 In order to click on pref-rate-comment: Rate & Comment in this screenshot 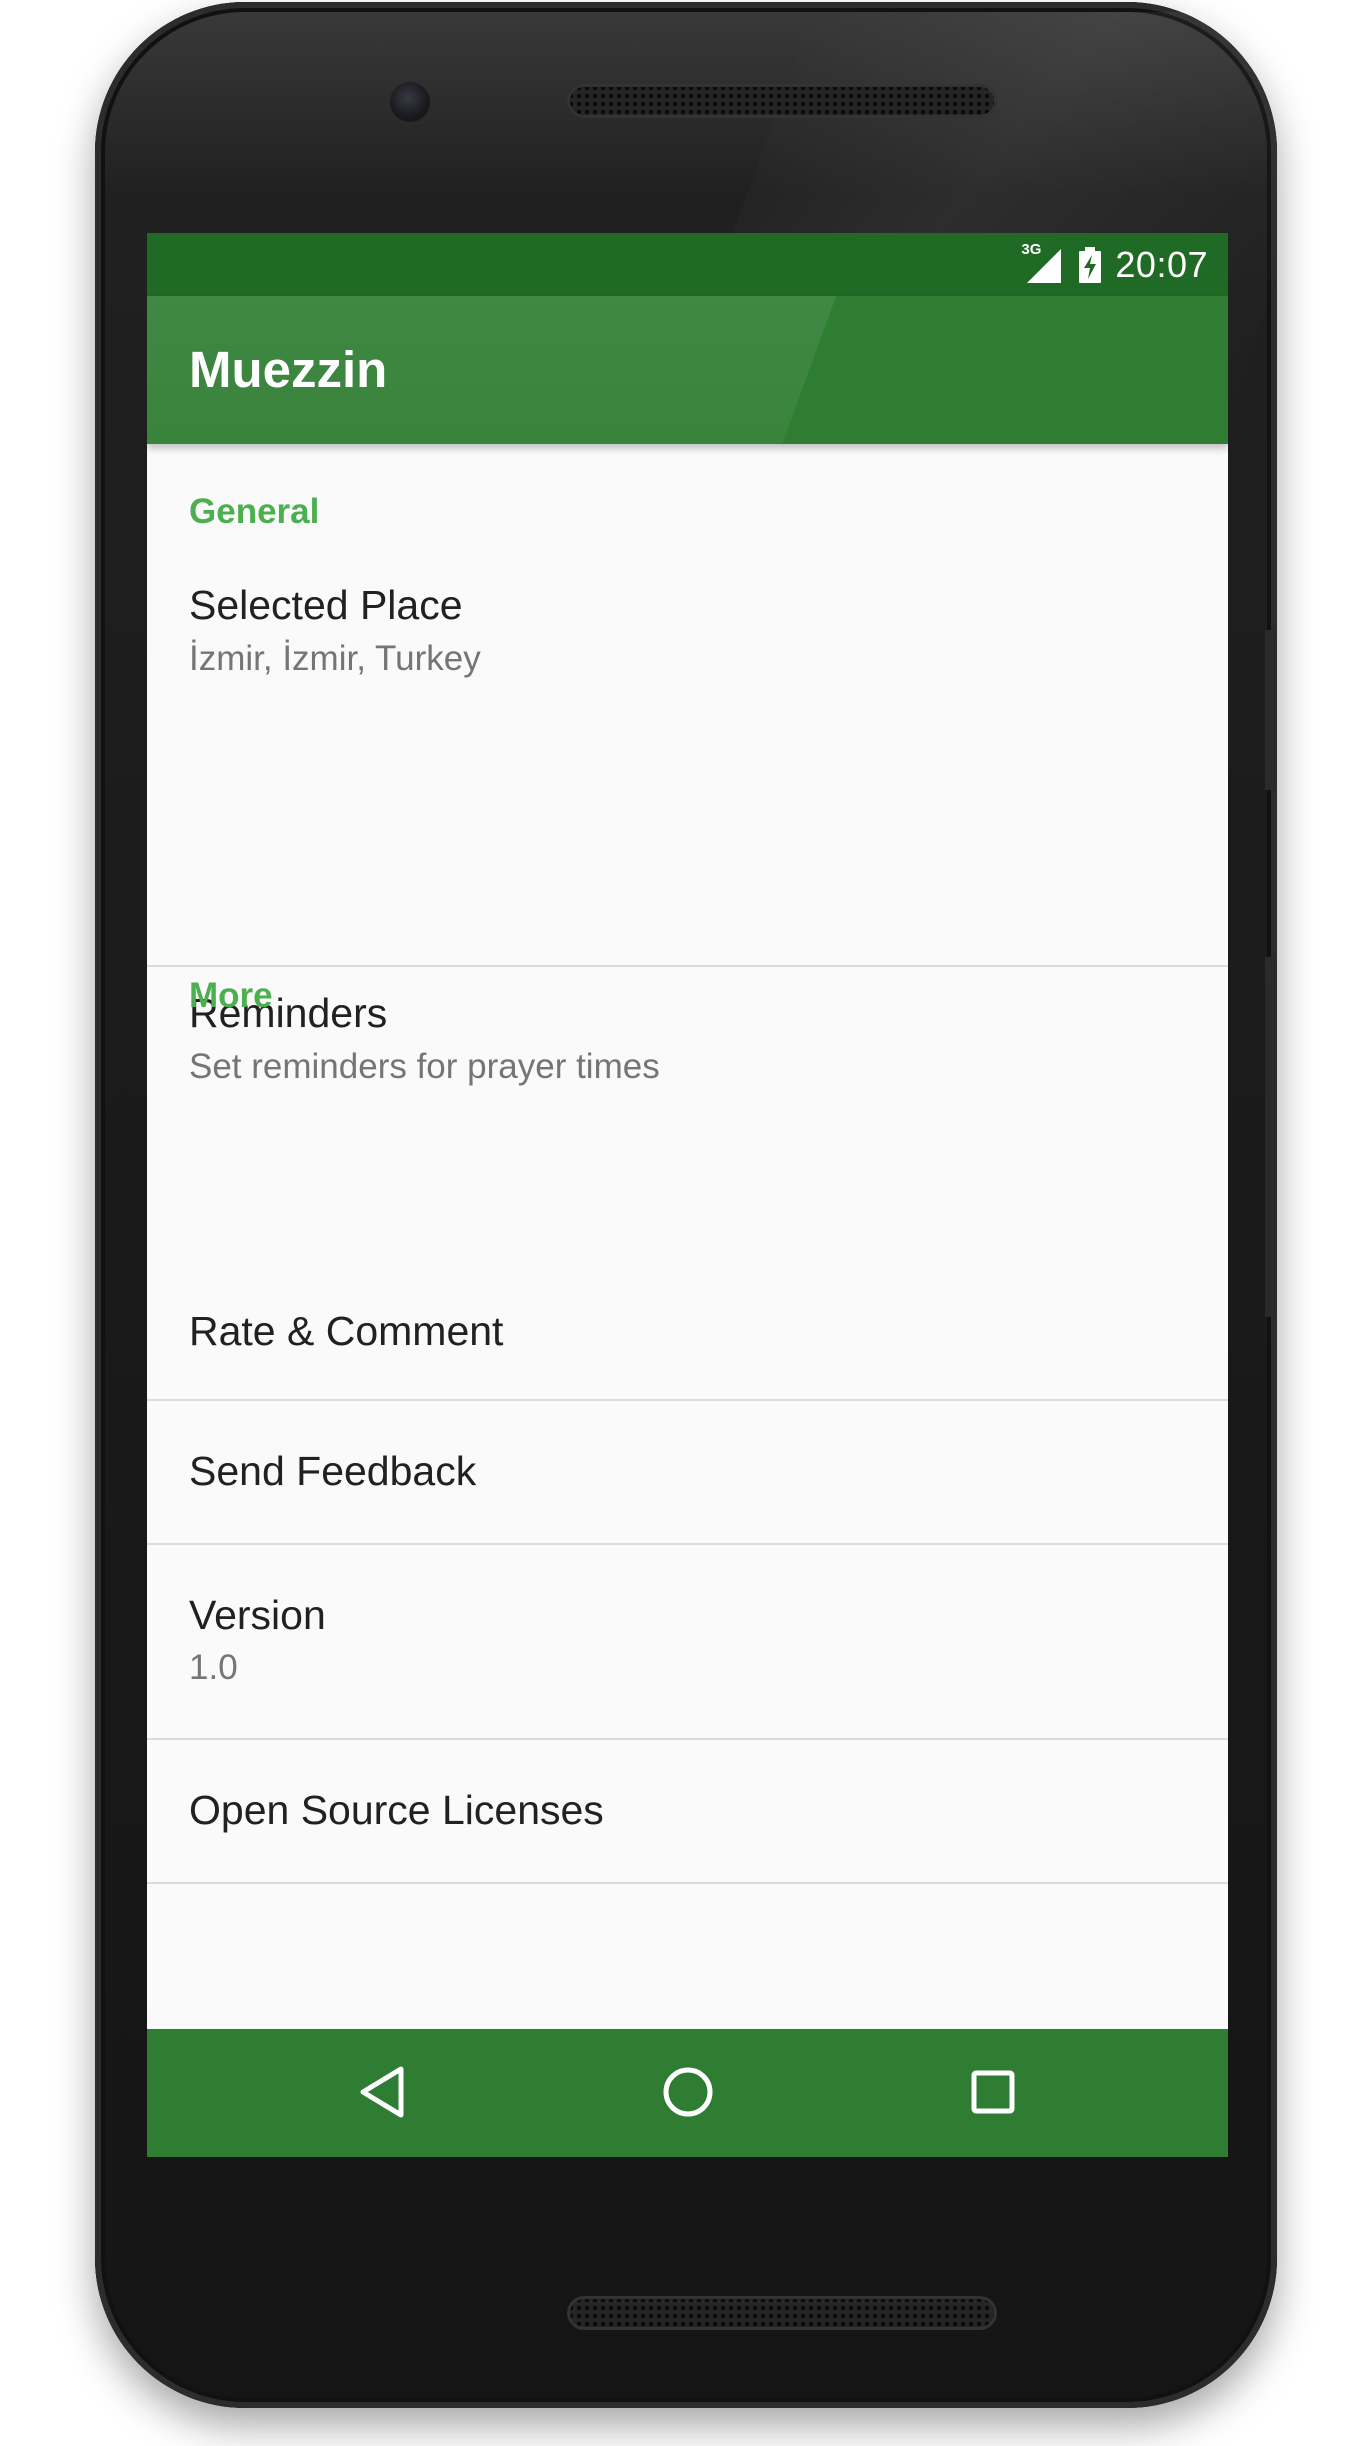, I will do `click(687, 1336)`.